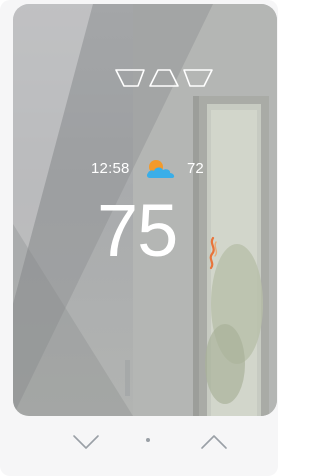  I want to click on mode-icons, so click(164, 78).